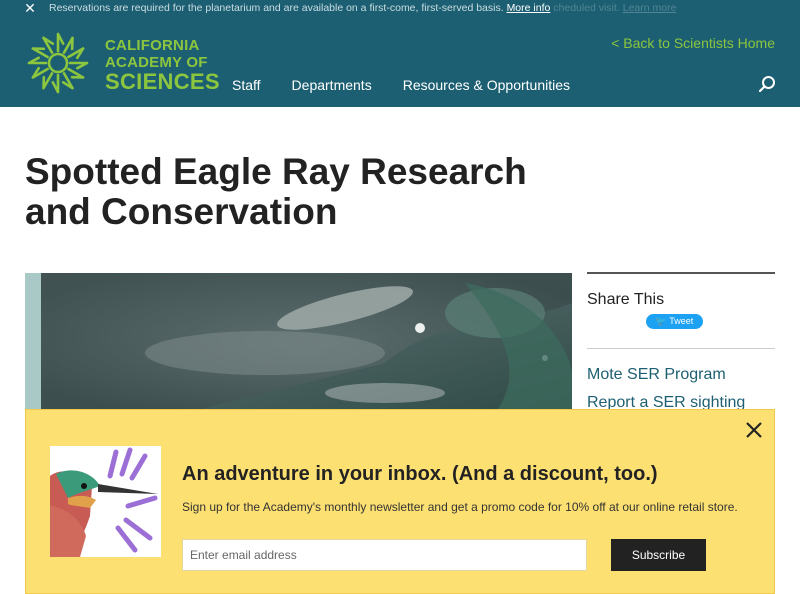 This screenshot has width=800, height=594. What do you see at coordinates (152, 45) in the screenshot?
I see `logo-line-1: CALIFORNIA` at bounding box center [152, 45].